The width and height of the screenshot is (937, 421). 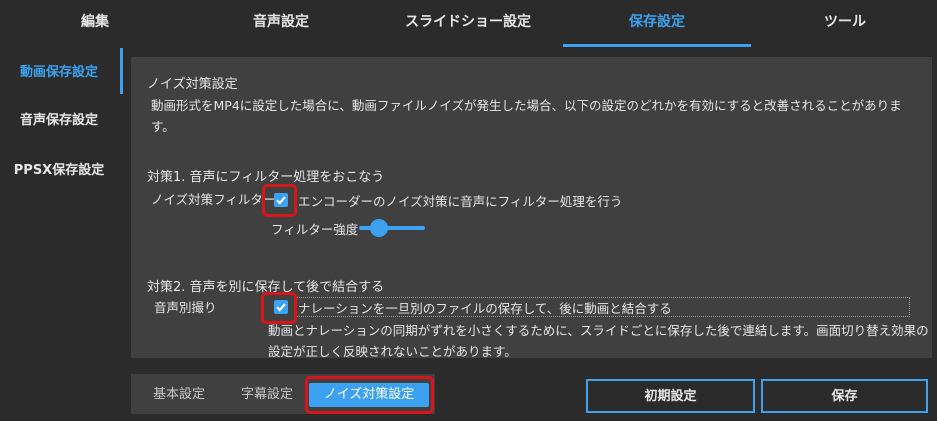 I want to click on sidebar-item-ppsx-save: PPSX保存設定, so click(x=59, y=171).